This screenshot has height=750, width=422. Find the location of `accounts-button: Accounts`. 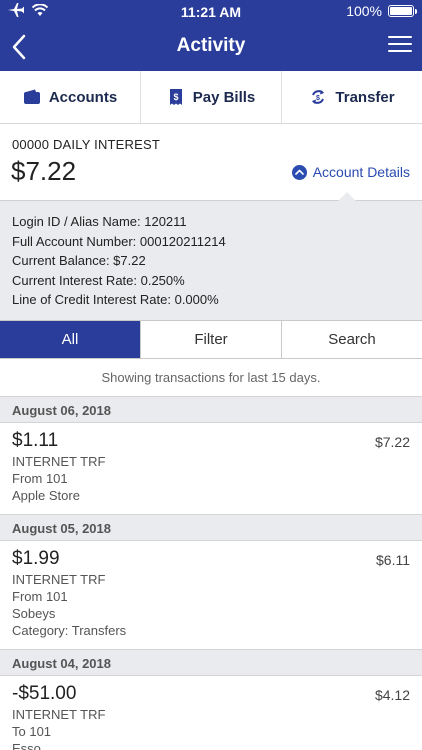

accounts-button: Accounts is located at coordinates (70, 97).